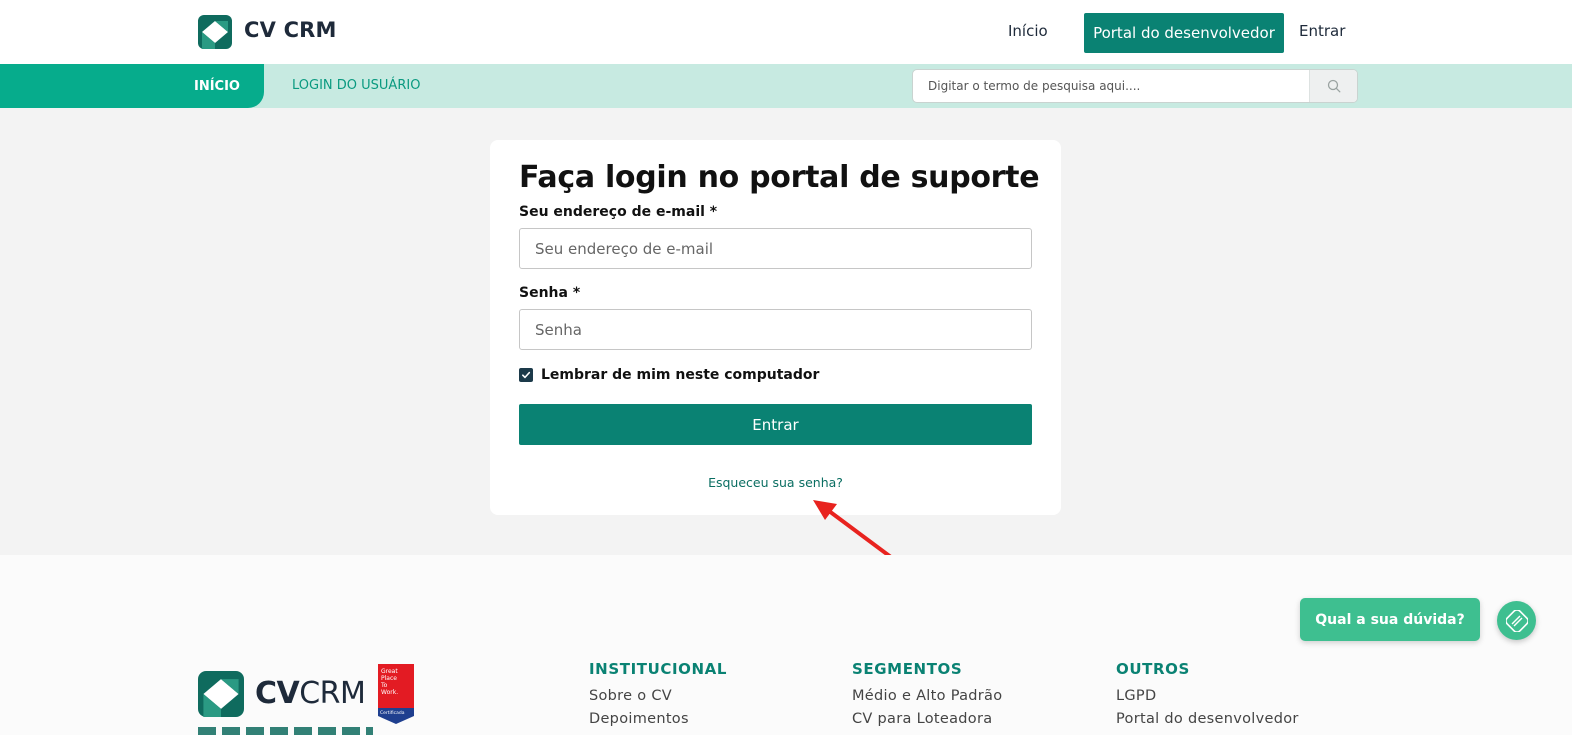  Describe the element at coordinates (356, 85) in the screenshot. I see `tab-user-login: LOGIN DO USUÁRIO` at that location.